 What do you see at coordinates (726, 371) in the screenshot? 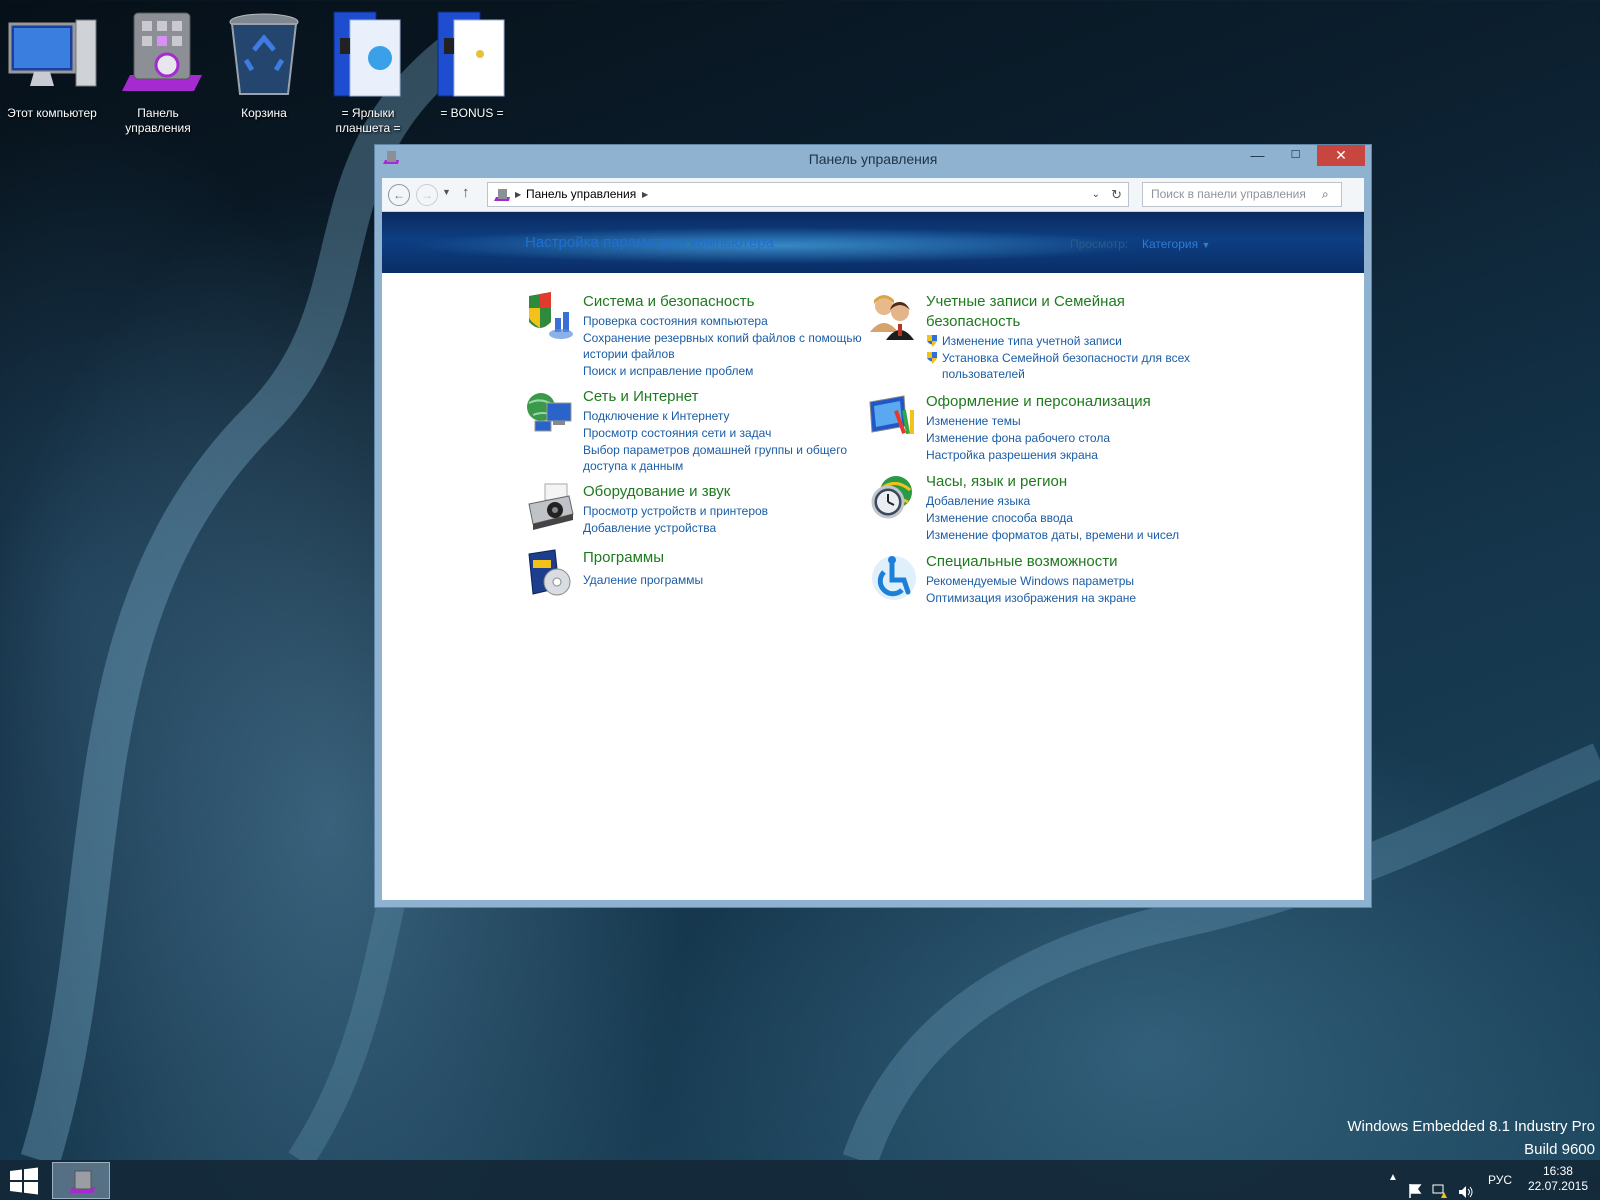
I see `task-link: Поиск и исправление проблем` at bounding box center [726, 371].